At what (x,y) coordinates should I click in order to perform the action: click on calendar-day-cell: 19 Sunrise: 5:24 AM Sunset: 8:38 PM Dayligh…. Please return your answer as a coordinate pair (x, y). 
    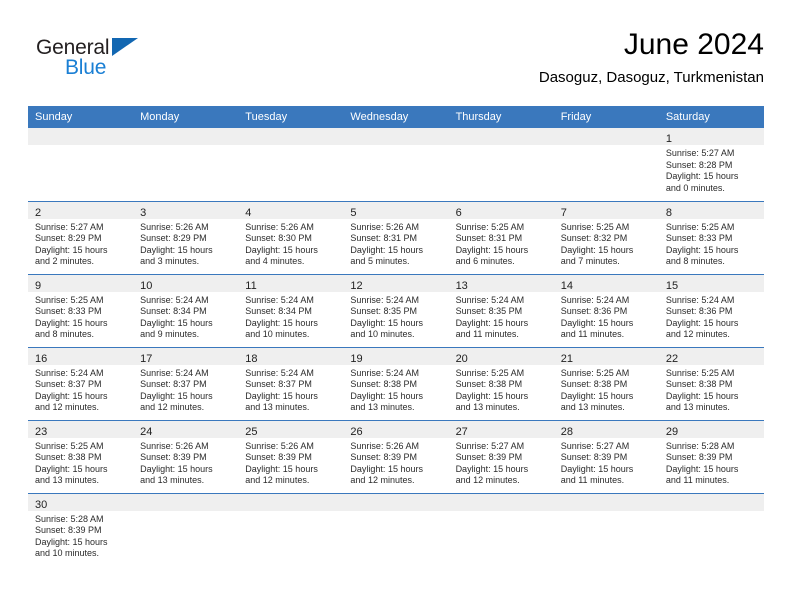
    Looking at the image, I should click on (396, 384).